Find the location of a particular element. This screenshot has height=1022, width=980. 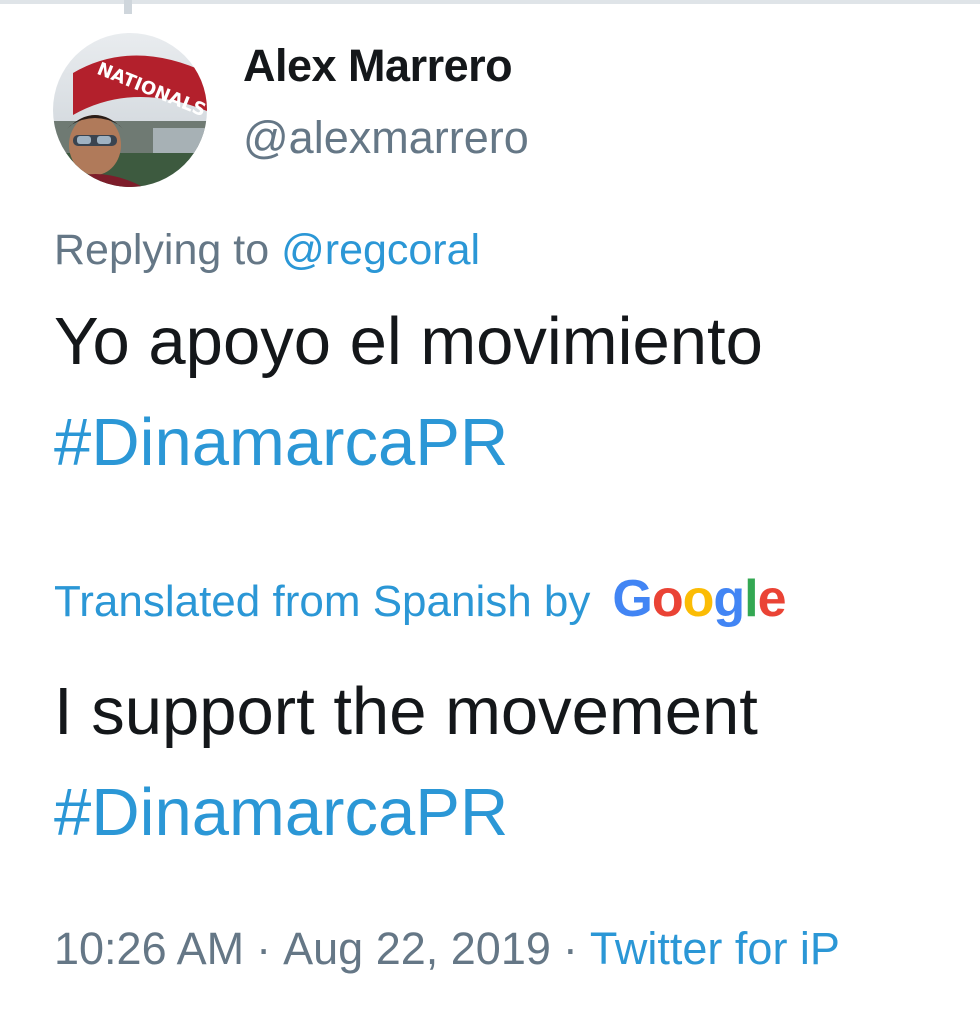

avatar-photo: NATIONALS is located at coordinates (130, 110).